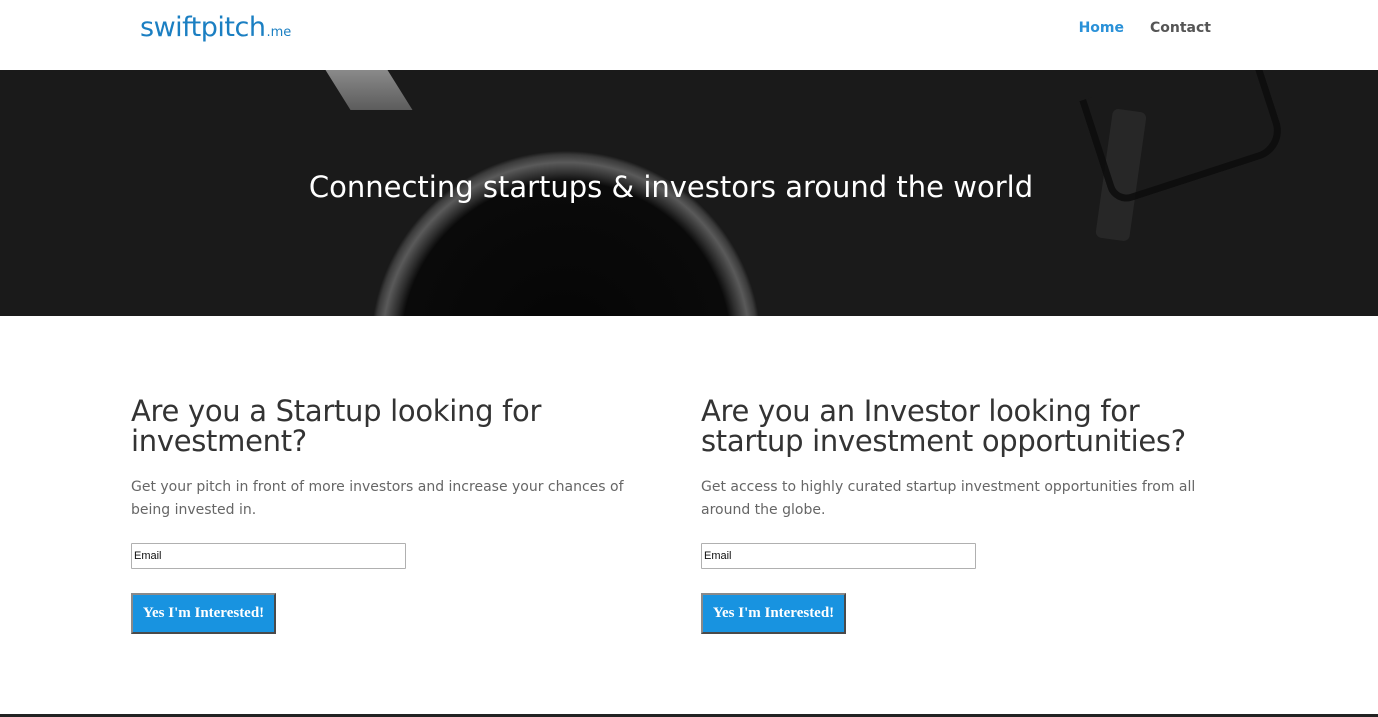  I want to click on logo-wordmark: swiftpitch, so click(203, 27).